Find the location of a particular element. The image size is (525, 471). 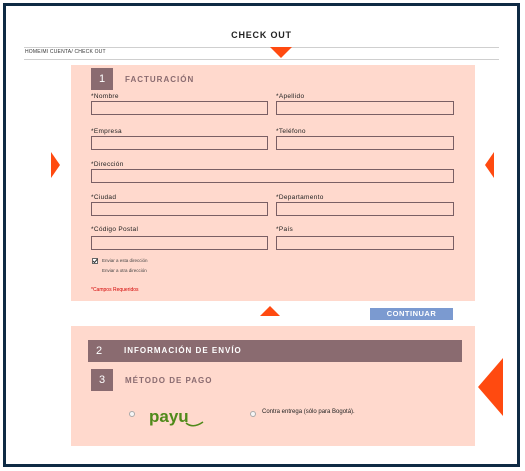

ciudad-field is located at coordinates (179, 209).